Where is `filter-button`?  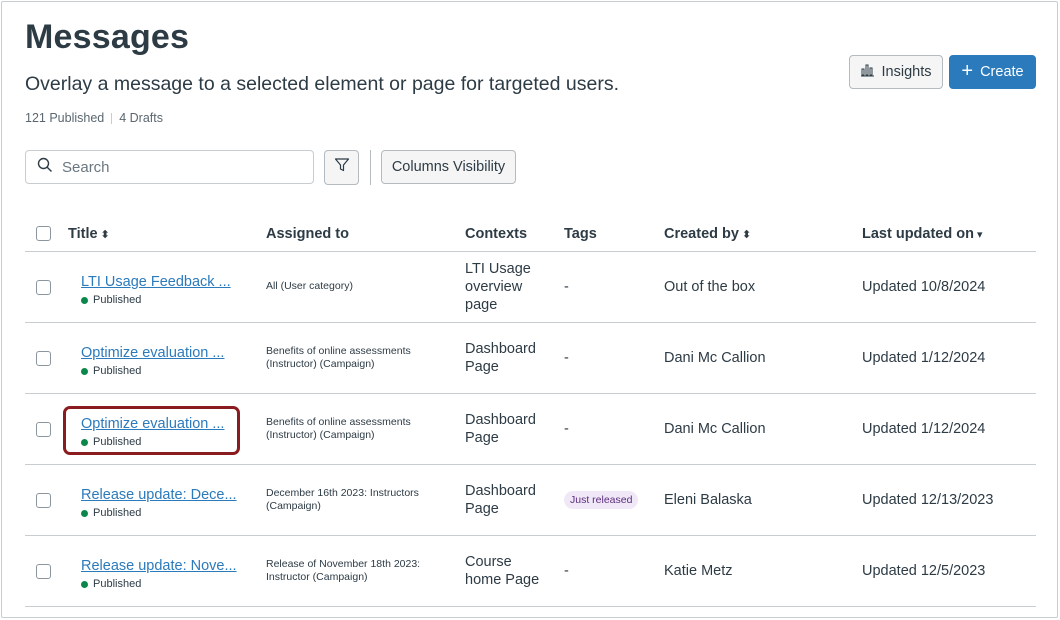
filter-button is located at coordinates (341, 167).